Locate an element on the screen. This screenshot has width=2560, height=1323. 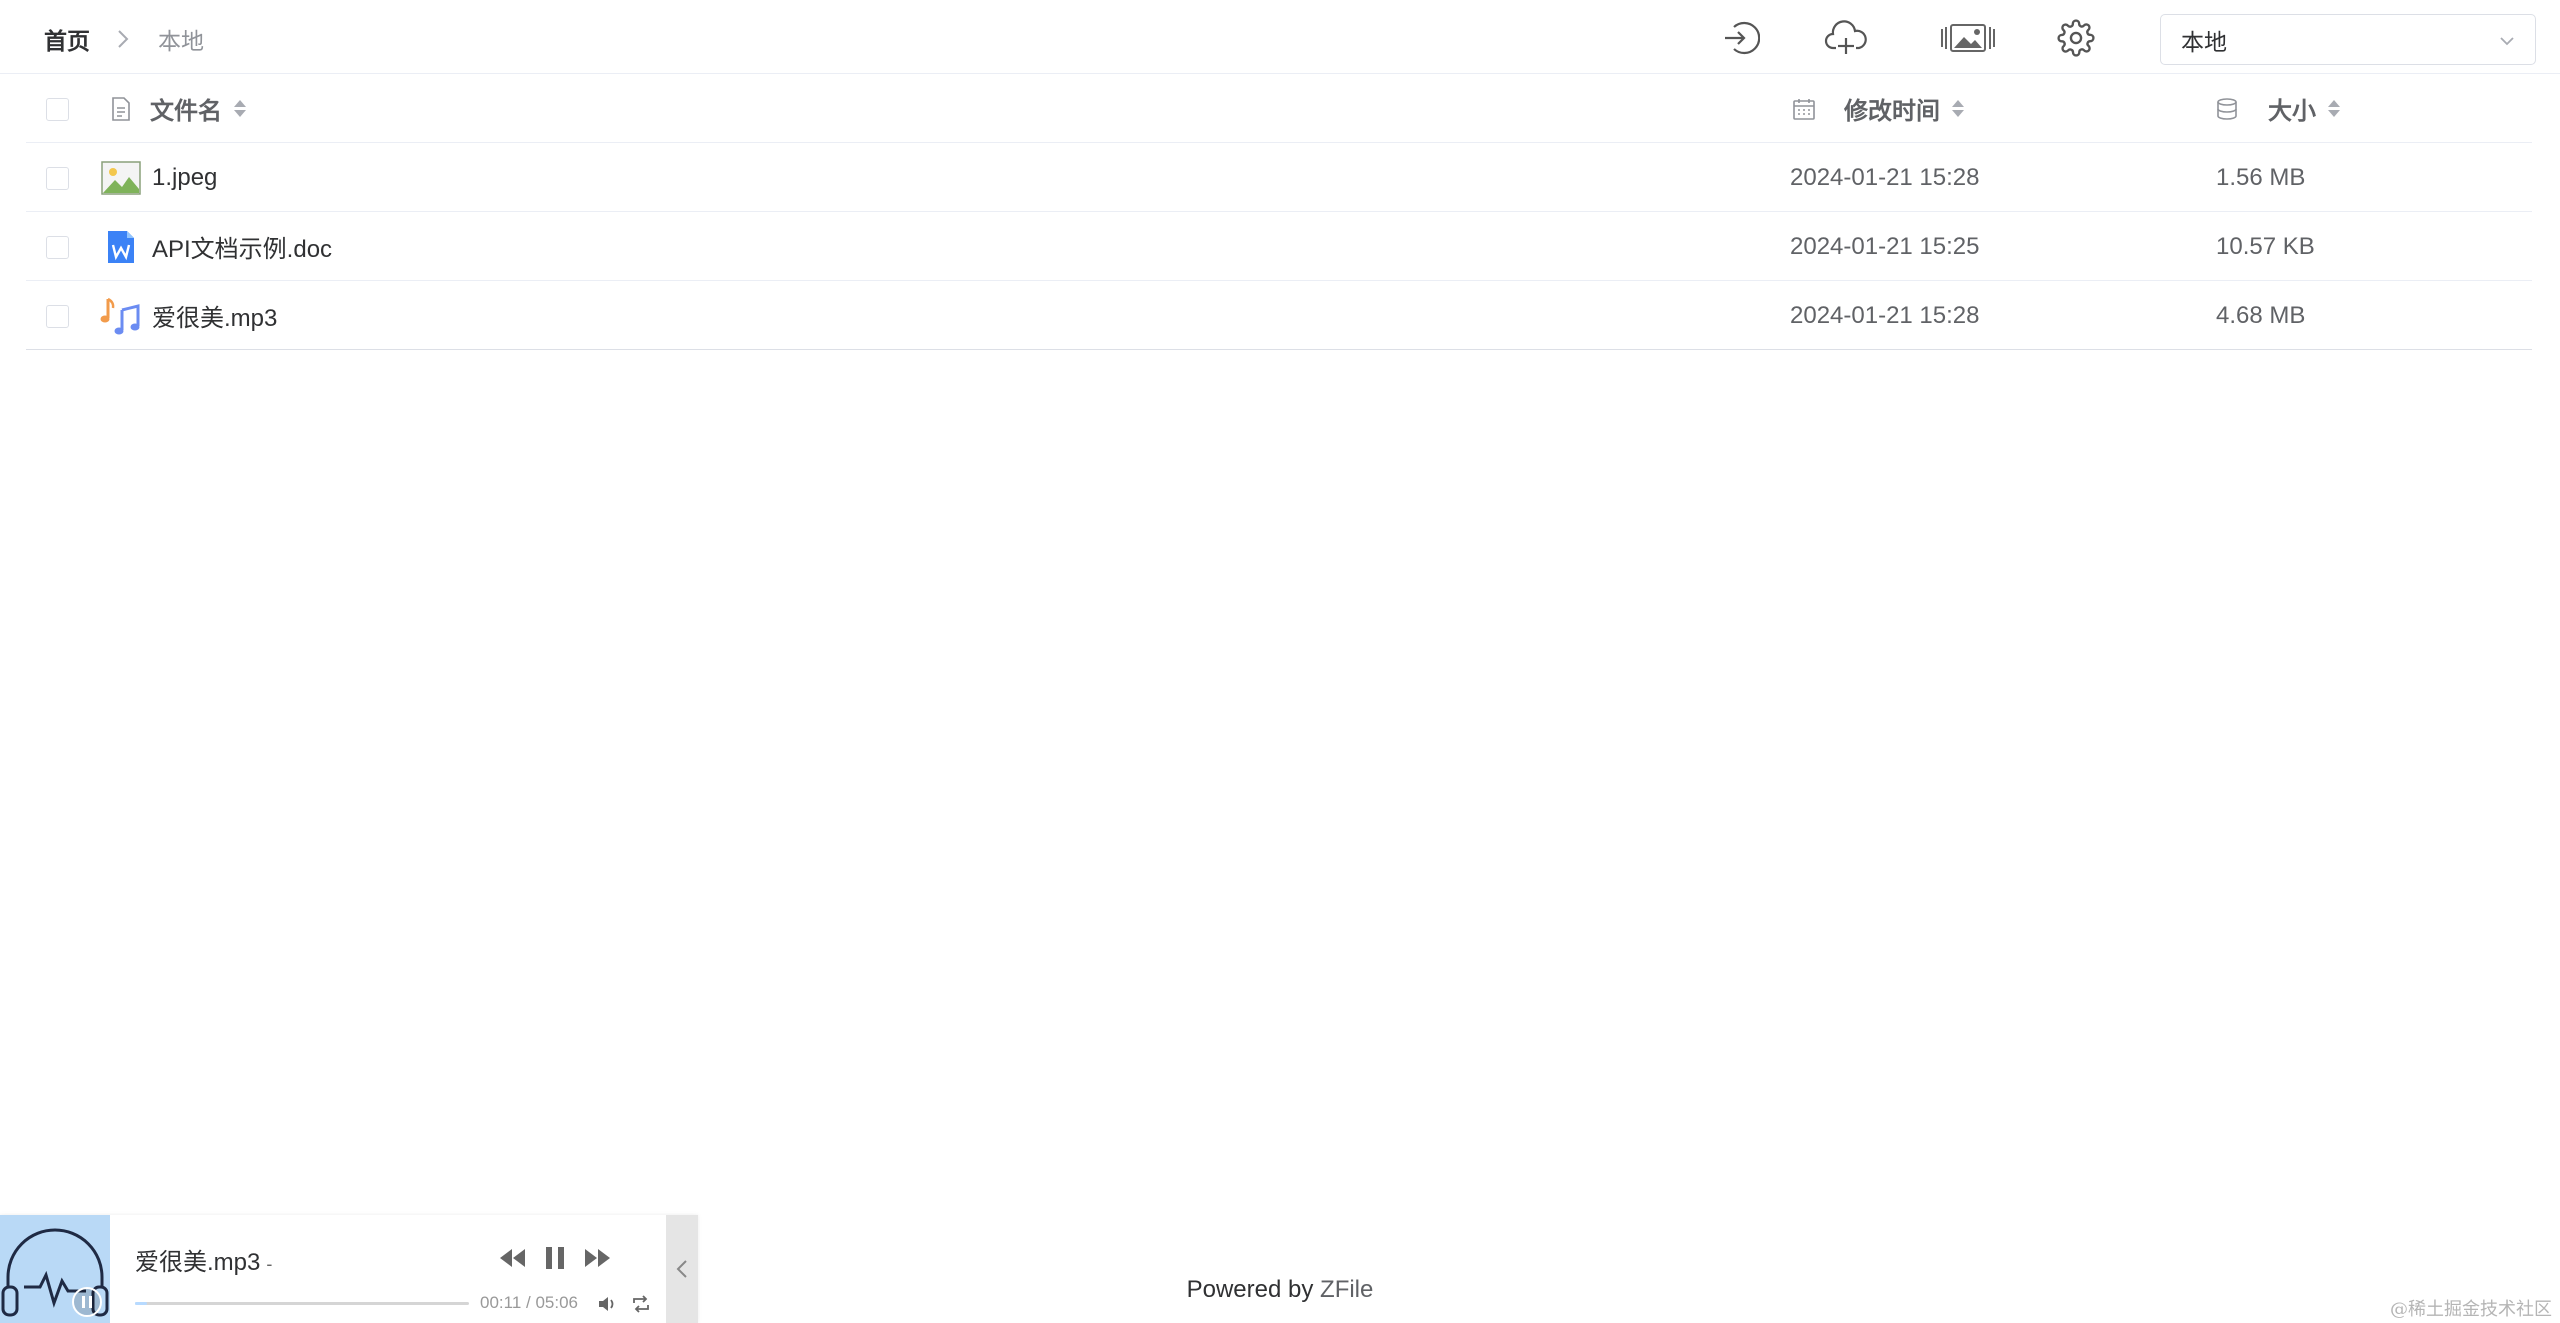
column-header-time: 修改时间 is located at coordinates (1904, 108).